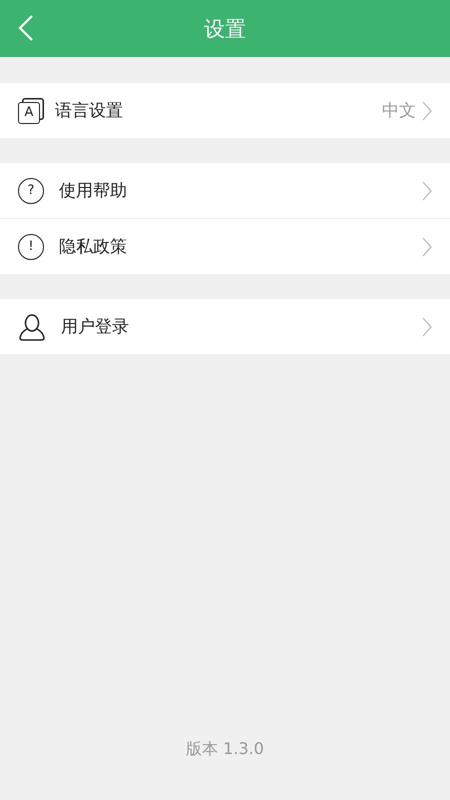  What do you see at coordinates (93, 247) in the screenshot?
I see `row-label: 隐私政策` at bounding box center [93, 247].